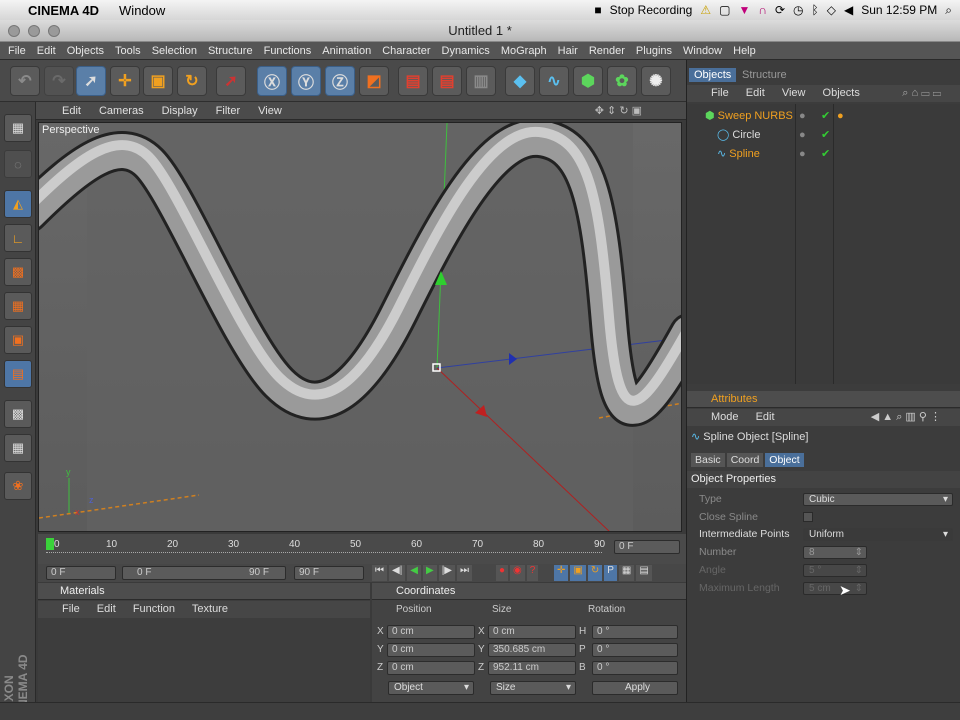 Image resolution: width=960 pixels, height=720 pixels. What do you see at coordinates (414, 573) in the screenshot?
I see `play-backward-icon: ◀` at bounding box center [414, 573].